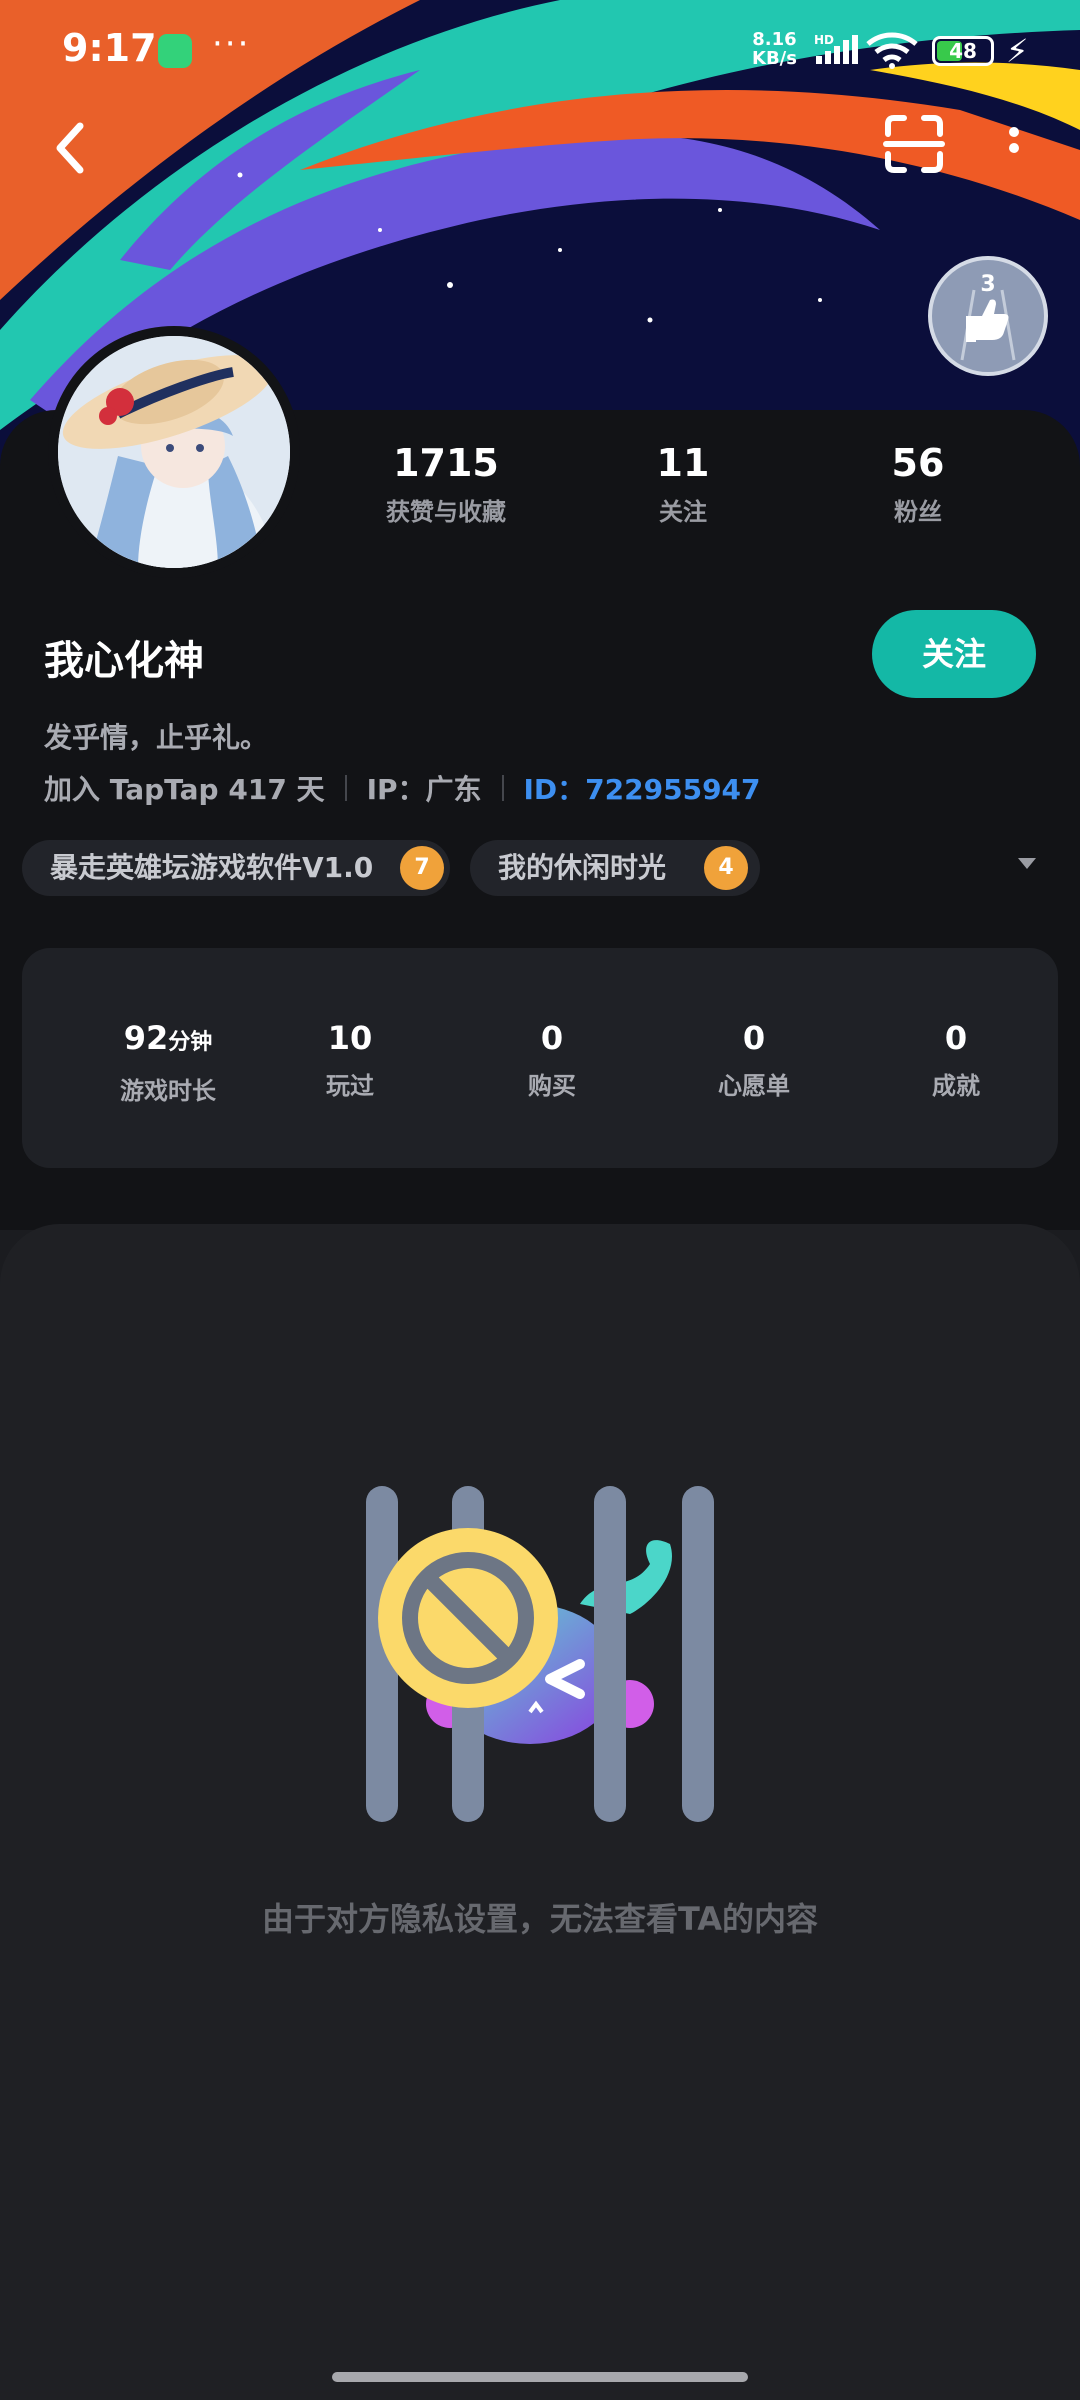 The image size is (1080, 2400). What do you see at coordinates (231, 44) in the screenshot?
I see `more-notifications-icon: ···` at bounding box center [231, 44].